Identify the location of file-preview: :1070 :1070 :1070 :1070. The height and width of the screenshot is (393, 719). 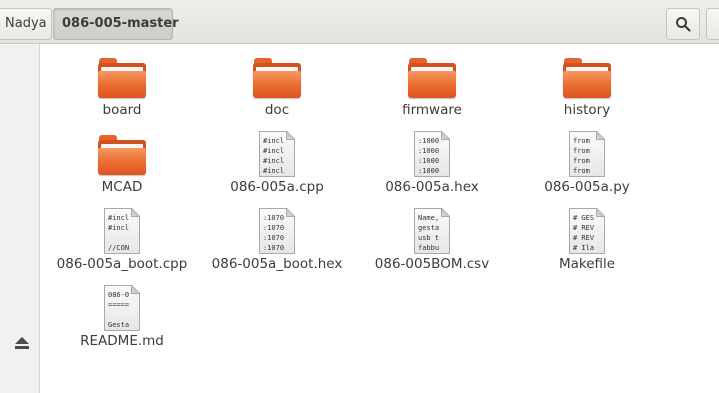
(274, 233).